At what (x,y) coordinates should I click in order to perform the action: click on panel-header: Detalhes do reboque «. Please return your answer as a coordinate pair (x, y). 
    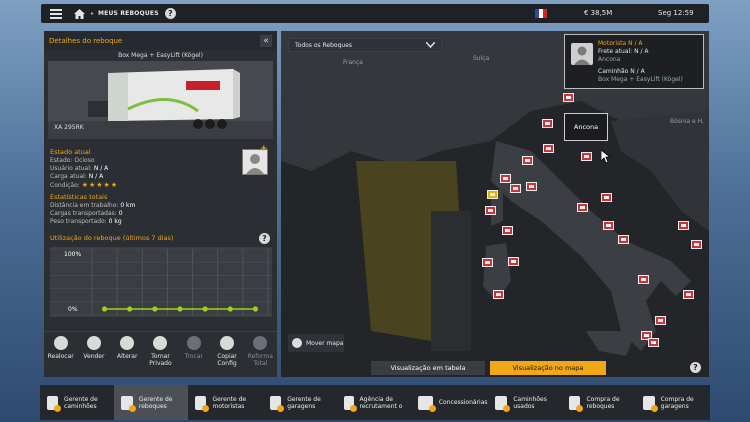
    Looking at the image, I should click on (160, 40).